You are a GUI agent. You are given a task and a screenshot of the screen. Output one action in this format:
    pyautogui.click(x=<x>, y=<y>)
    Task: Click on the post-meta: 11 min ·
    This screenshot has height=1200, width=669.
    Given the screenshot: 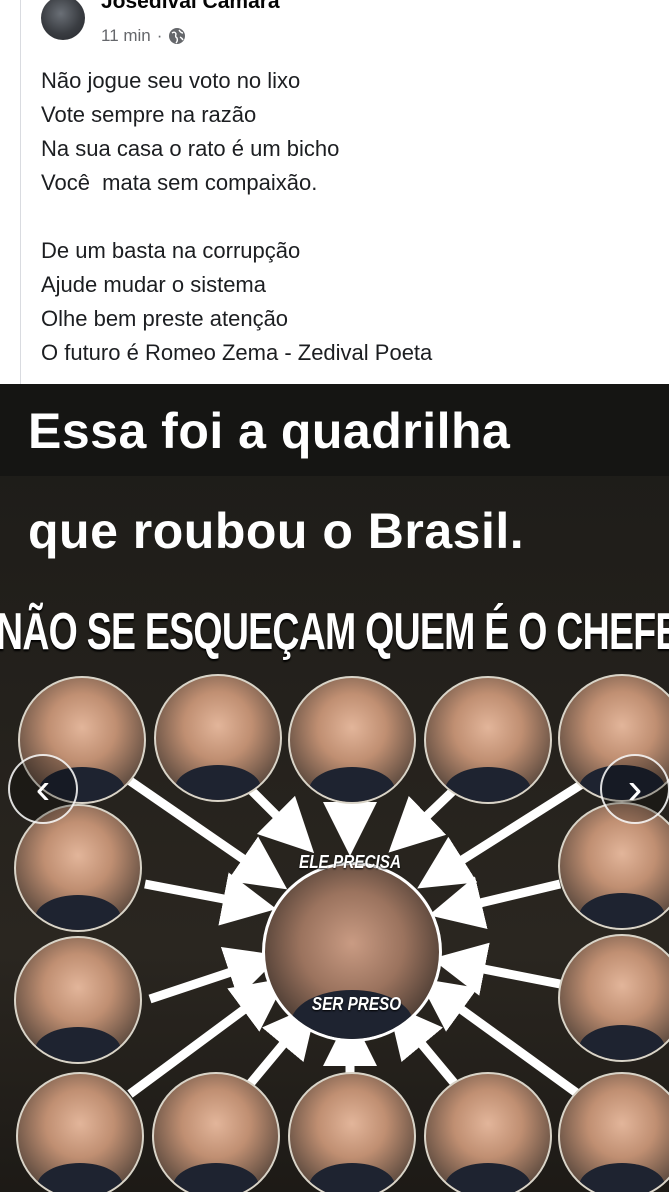 What is the action you would take?
    pyautogui.click(x=143, y=36)
    